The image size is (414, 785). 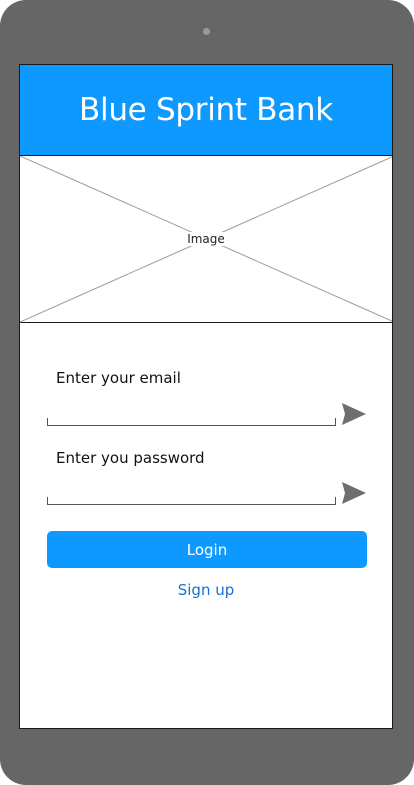 I want to click on password-send-icon, so click(x=354, y=493).